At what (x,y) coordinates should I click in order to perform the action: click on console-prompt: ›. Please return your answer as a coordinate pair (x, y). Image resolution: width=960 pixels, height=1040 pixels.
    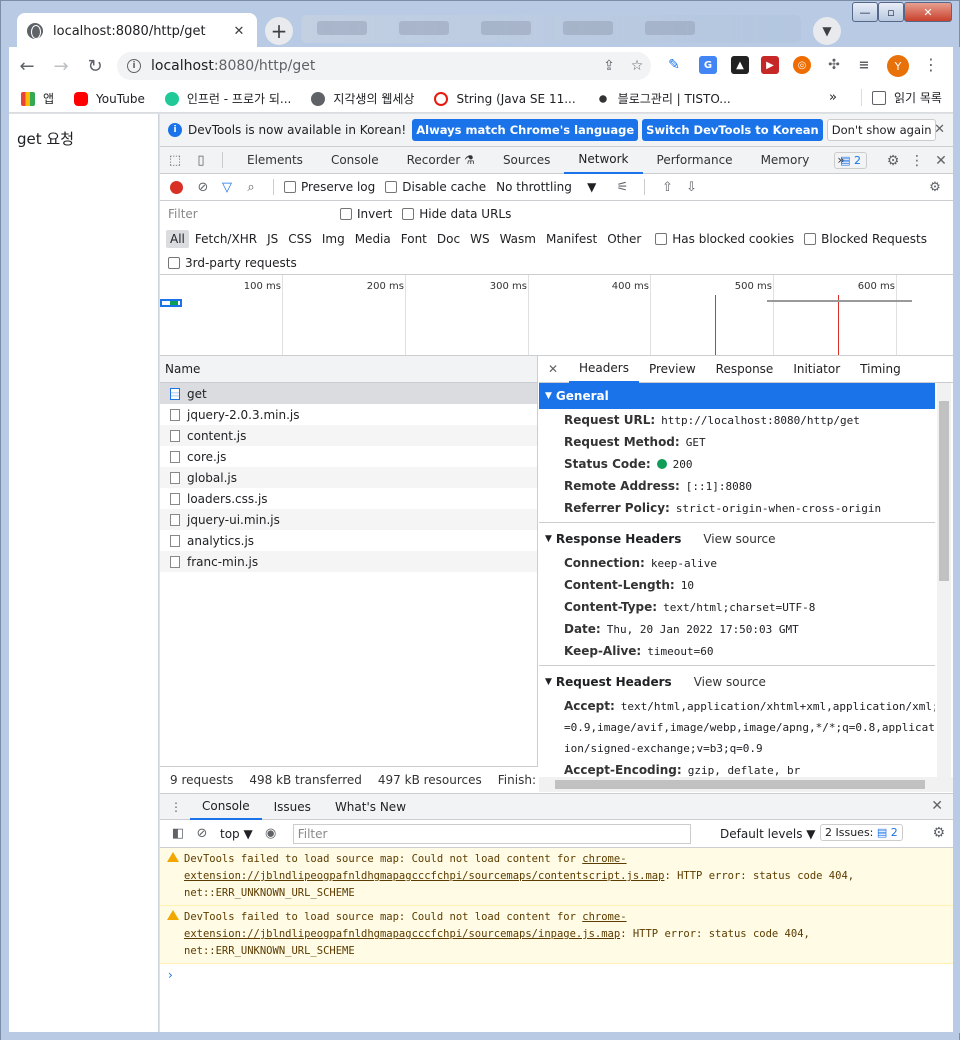
    Looking at the image, I should click on (556, 975).